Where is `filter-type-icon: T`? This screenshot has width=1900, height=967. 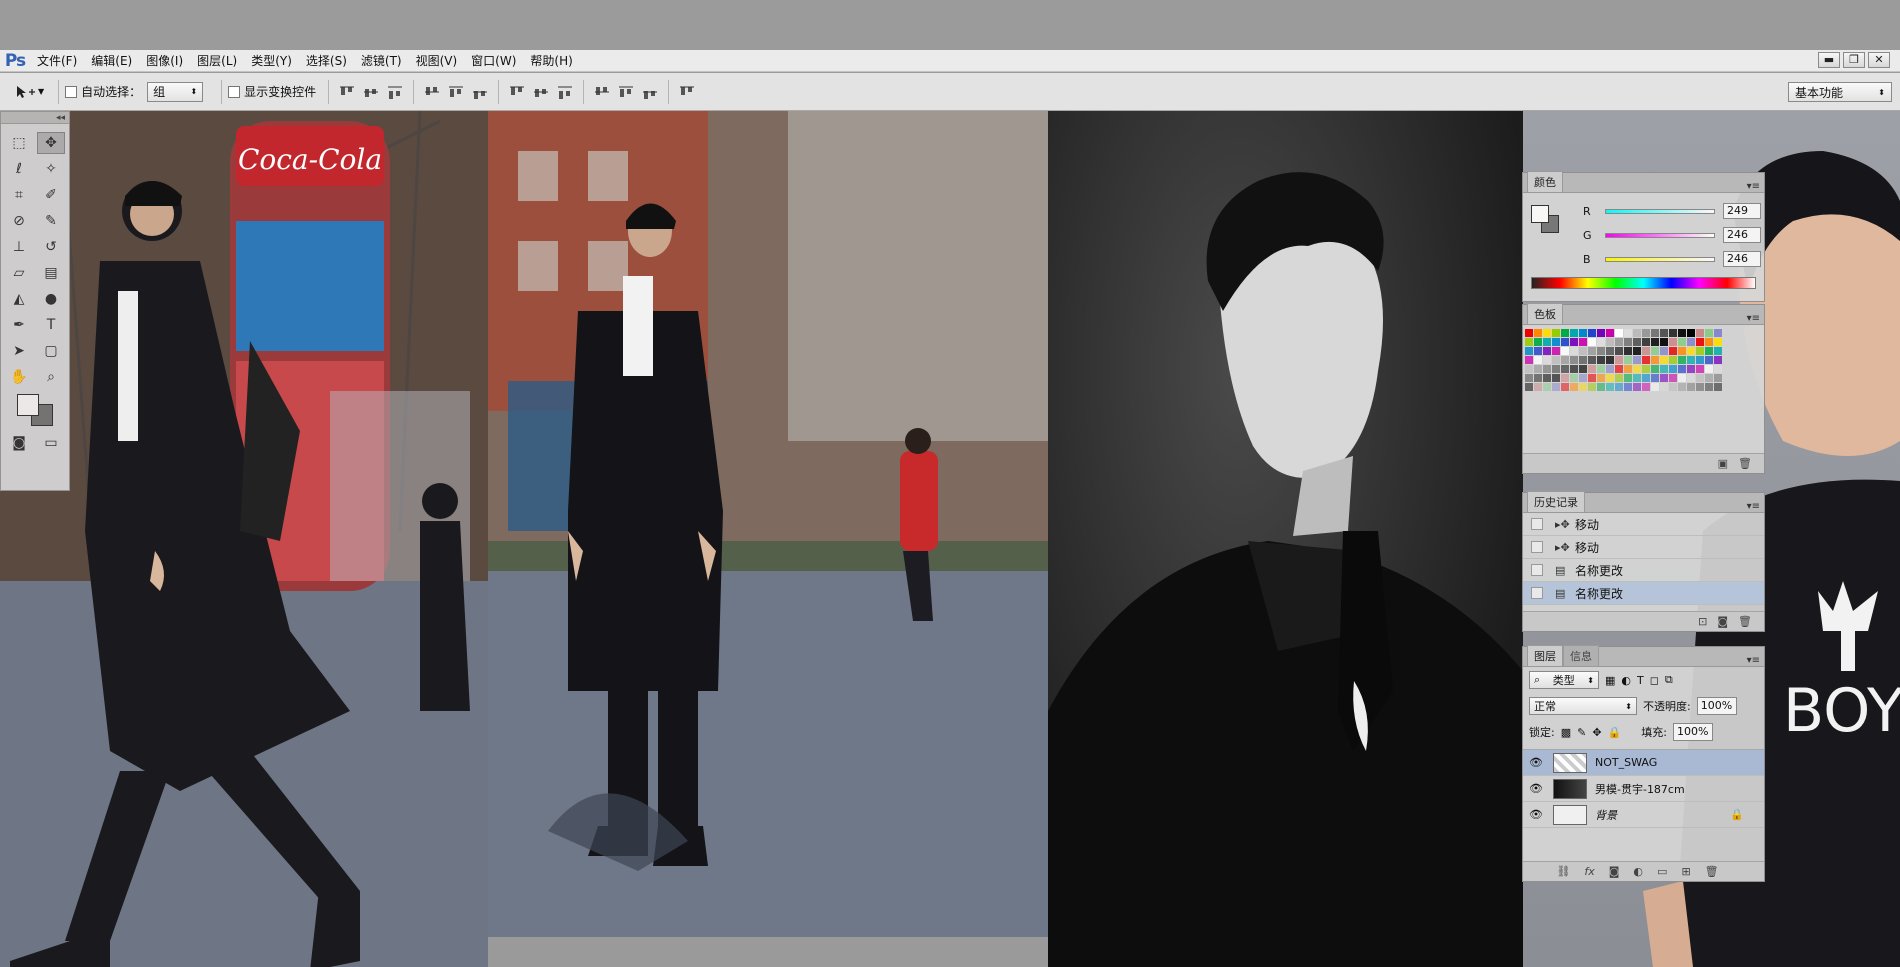 filter-type-icon: T is located at coordinates (1640, 680).